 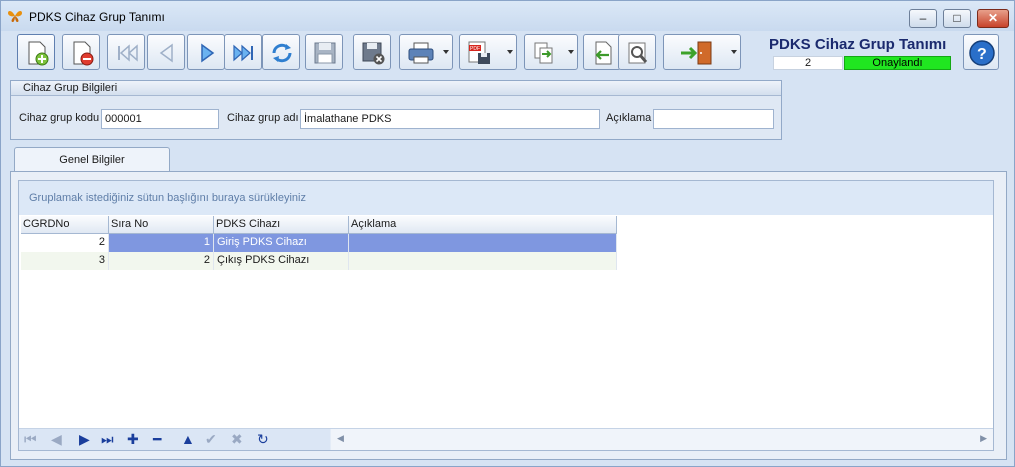 I want to click on window-title: PDKS Cihaz Grup Tanımı, so click(x=97, y=17).